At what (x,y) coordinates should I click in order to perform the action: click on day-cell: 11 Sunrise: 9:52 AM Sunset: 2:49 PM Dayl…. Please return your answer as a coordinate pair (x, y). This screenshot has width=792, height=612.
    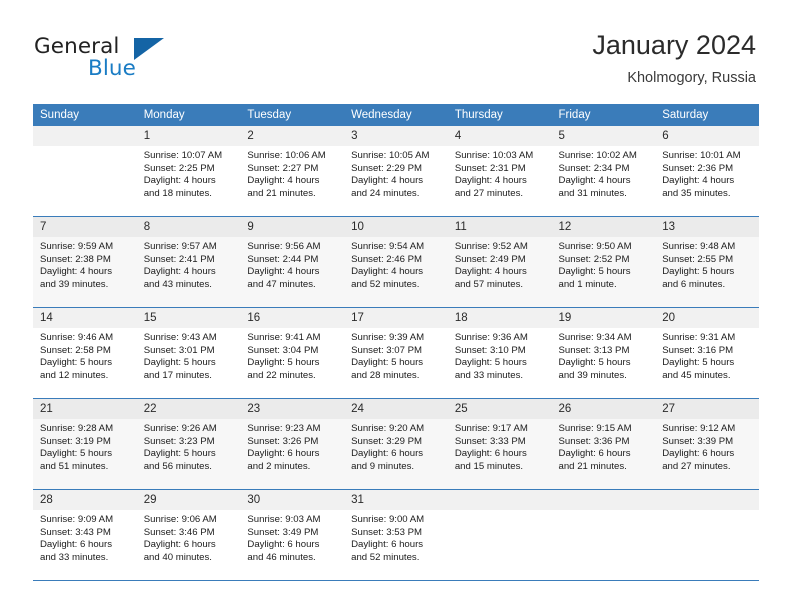
    Looking at the image, I should click on (499, 262).